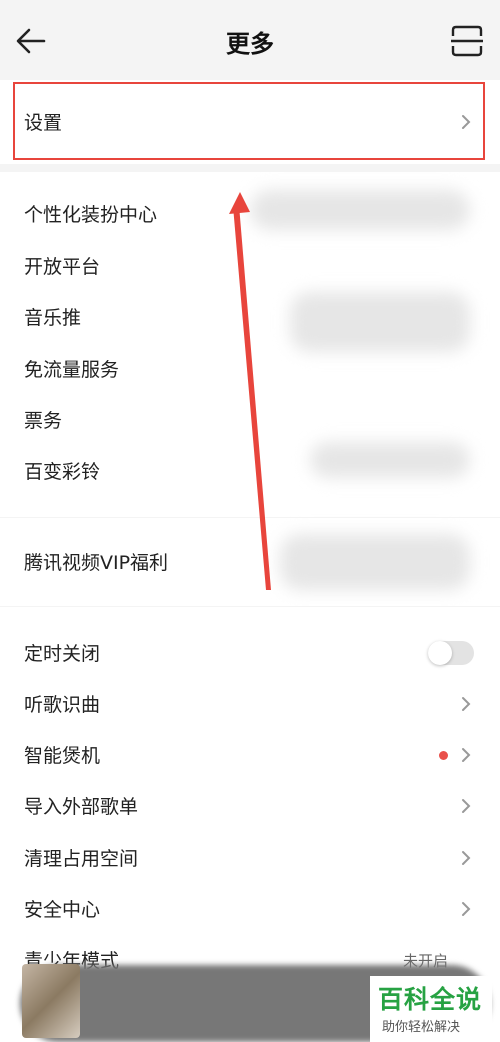 Image resolution: width=500 pixels, height=1042 pixels. Describe the element at coordinates (81, 807) in the screenshot. I see `list-item-label: 导入外部歌单` at that location.